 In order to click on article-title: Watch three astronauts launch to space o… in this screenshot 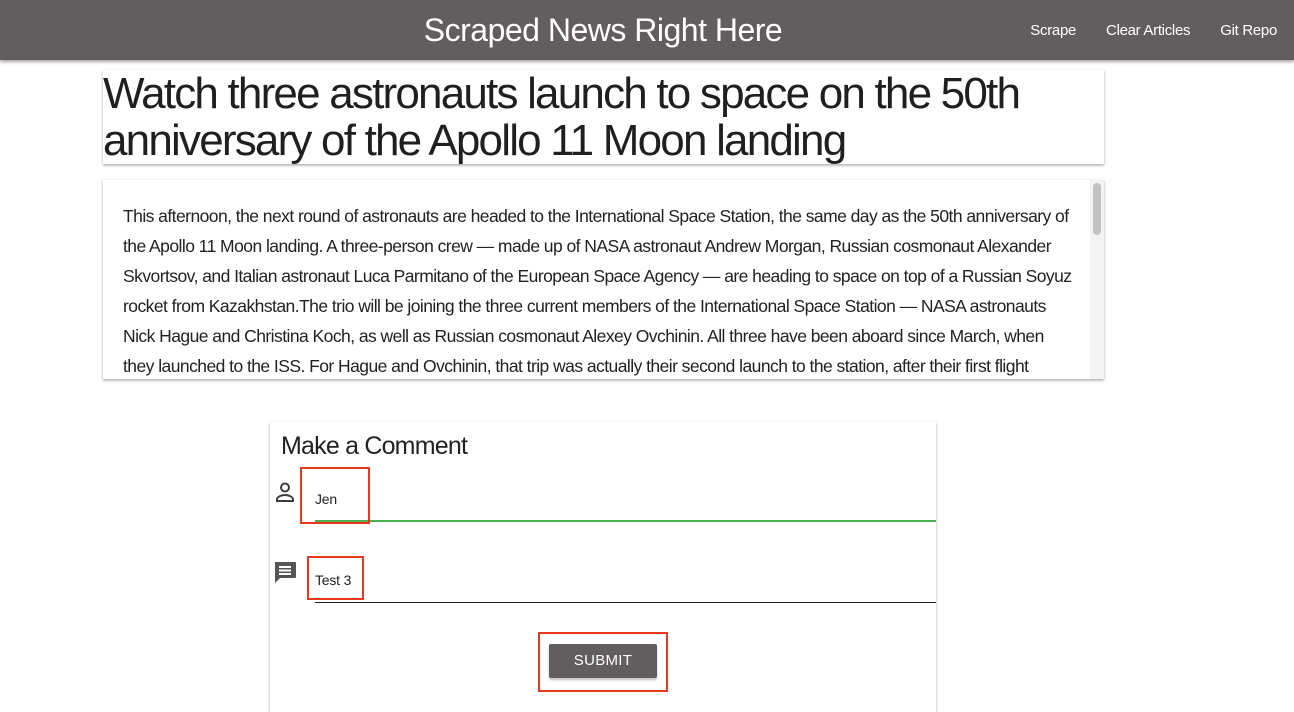, I will do `click(562, 117)`.